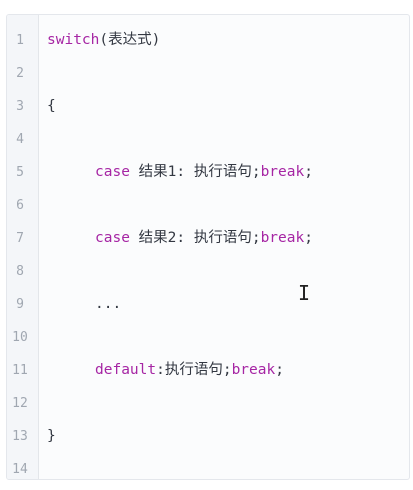 The height and width of the screenshot is (490, 413). I want to click on code-text: {, so click(51, 106).